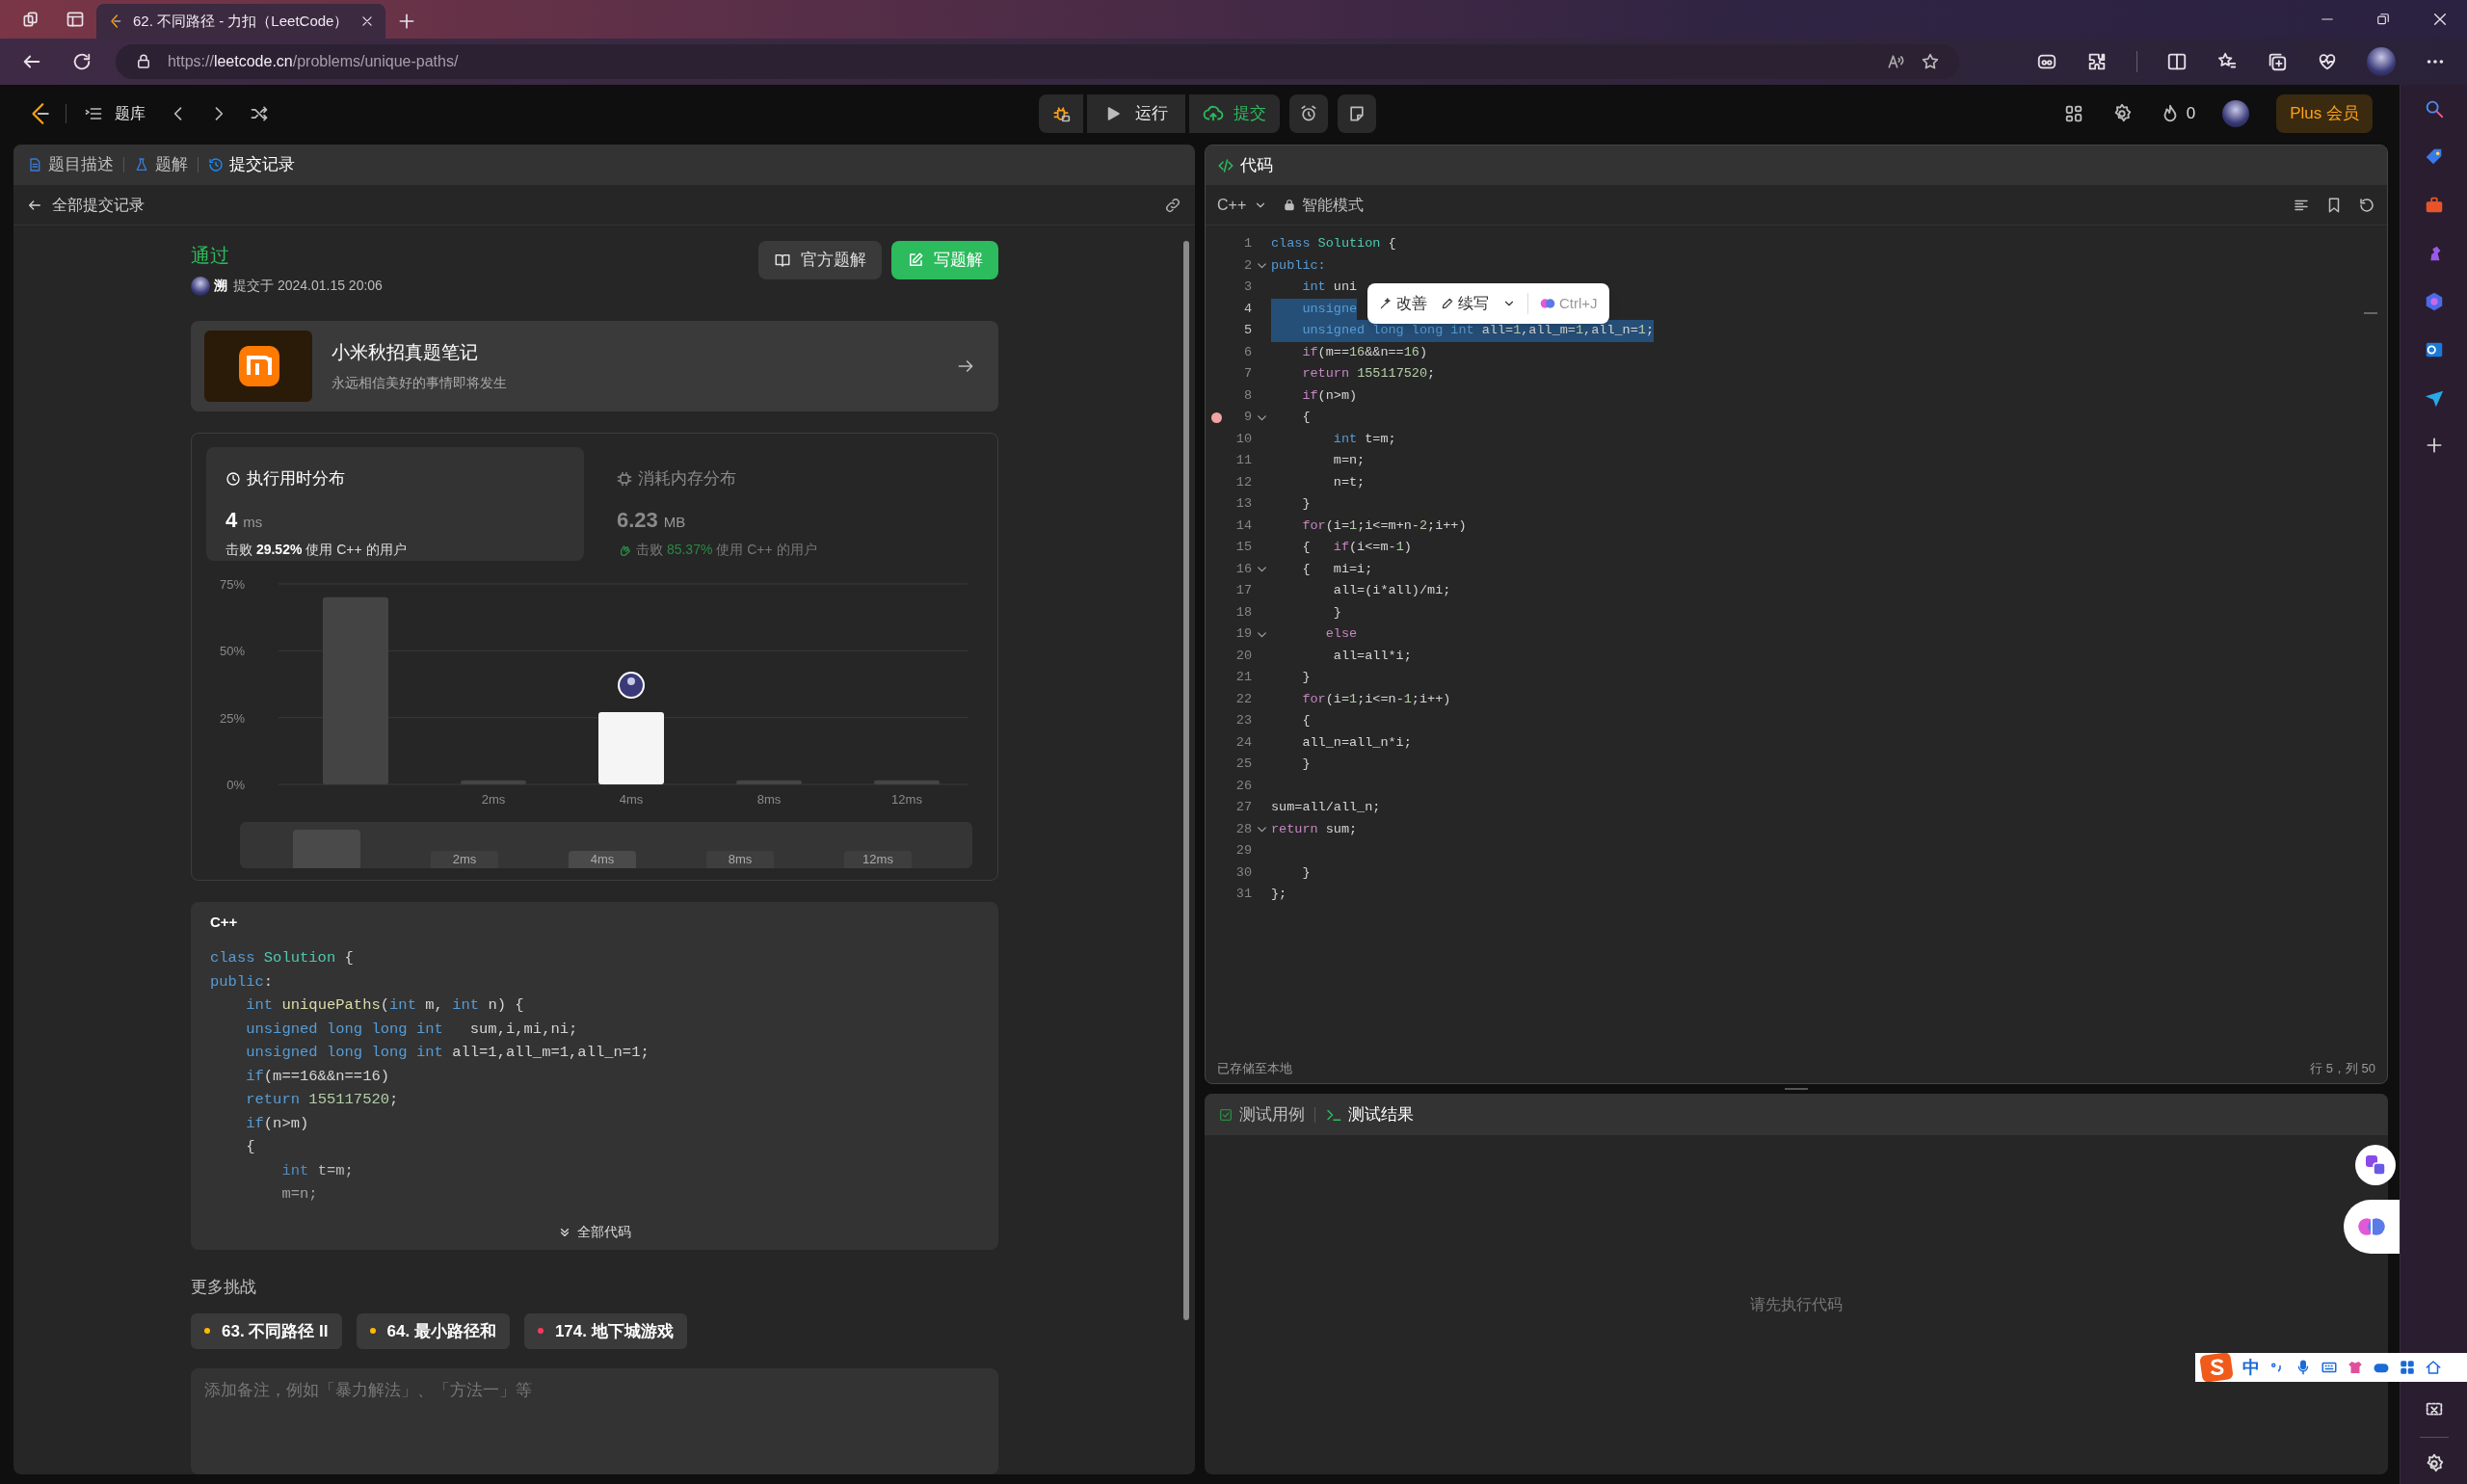 The height and width of the screenshot is (1484, 2467). I want to click on code-line: };, so click(1279, 894).